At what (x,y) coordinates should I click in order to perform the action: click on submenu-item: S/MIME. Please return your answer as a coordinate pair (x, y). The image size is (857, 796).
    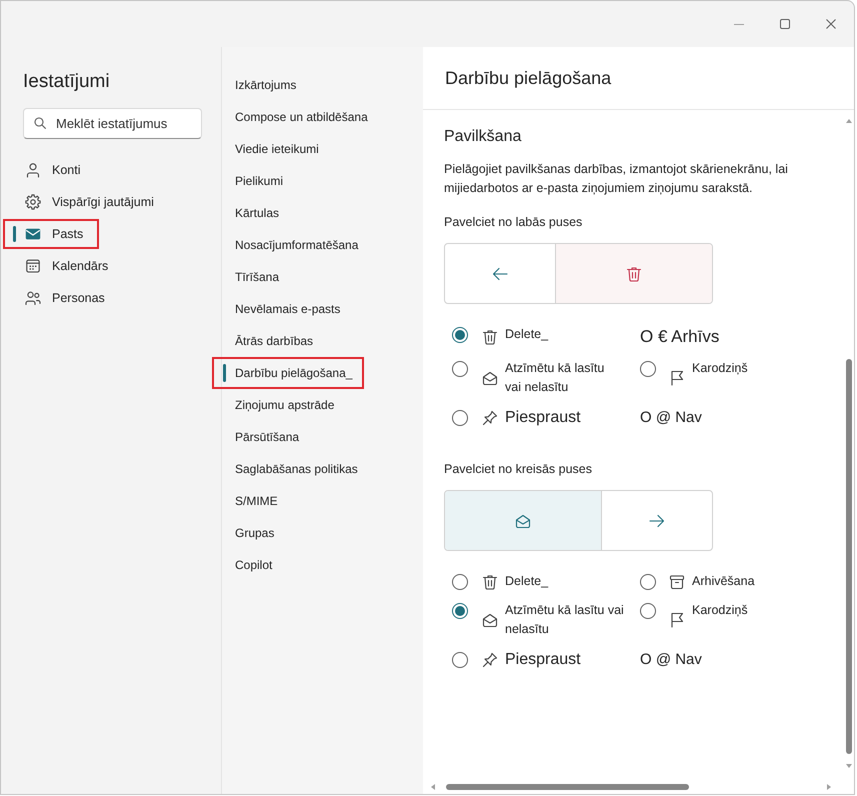
    Looking at the image, I should click on (251, 501).